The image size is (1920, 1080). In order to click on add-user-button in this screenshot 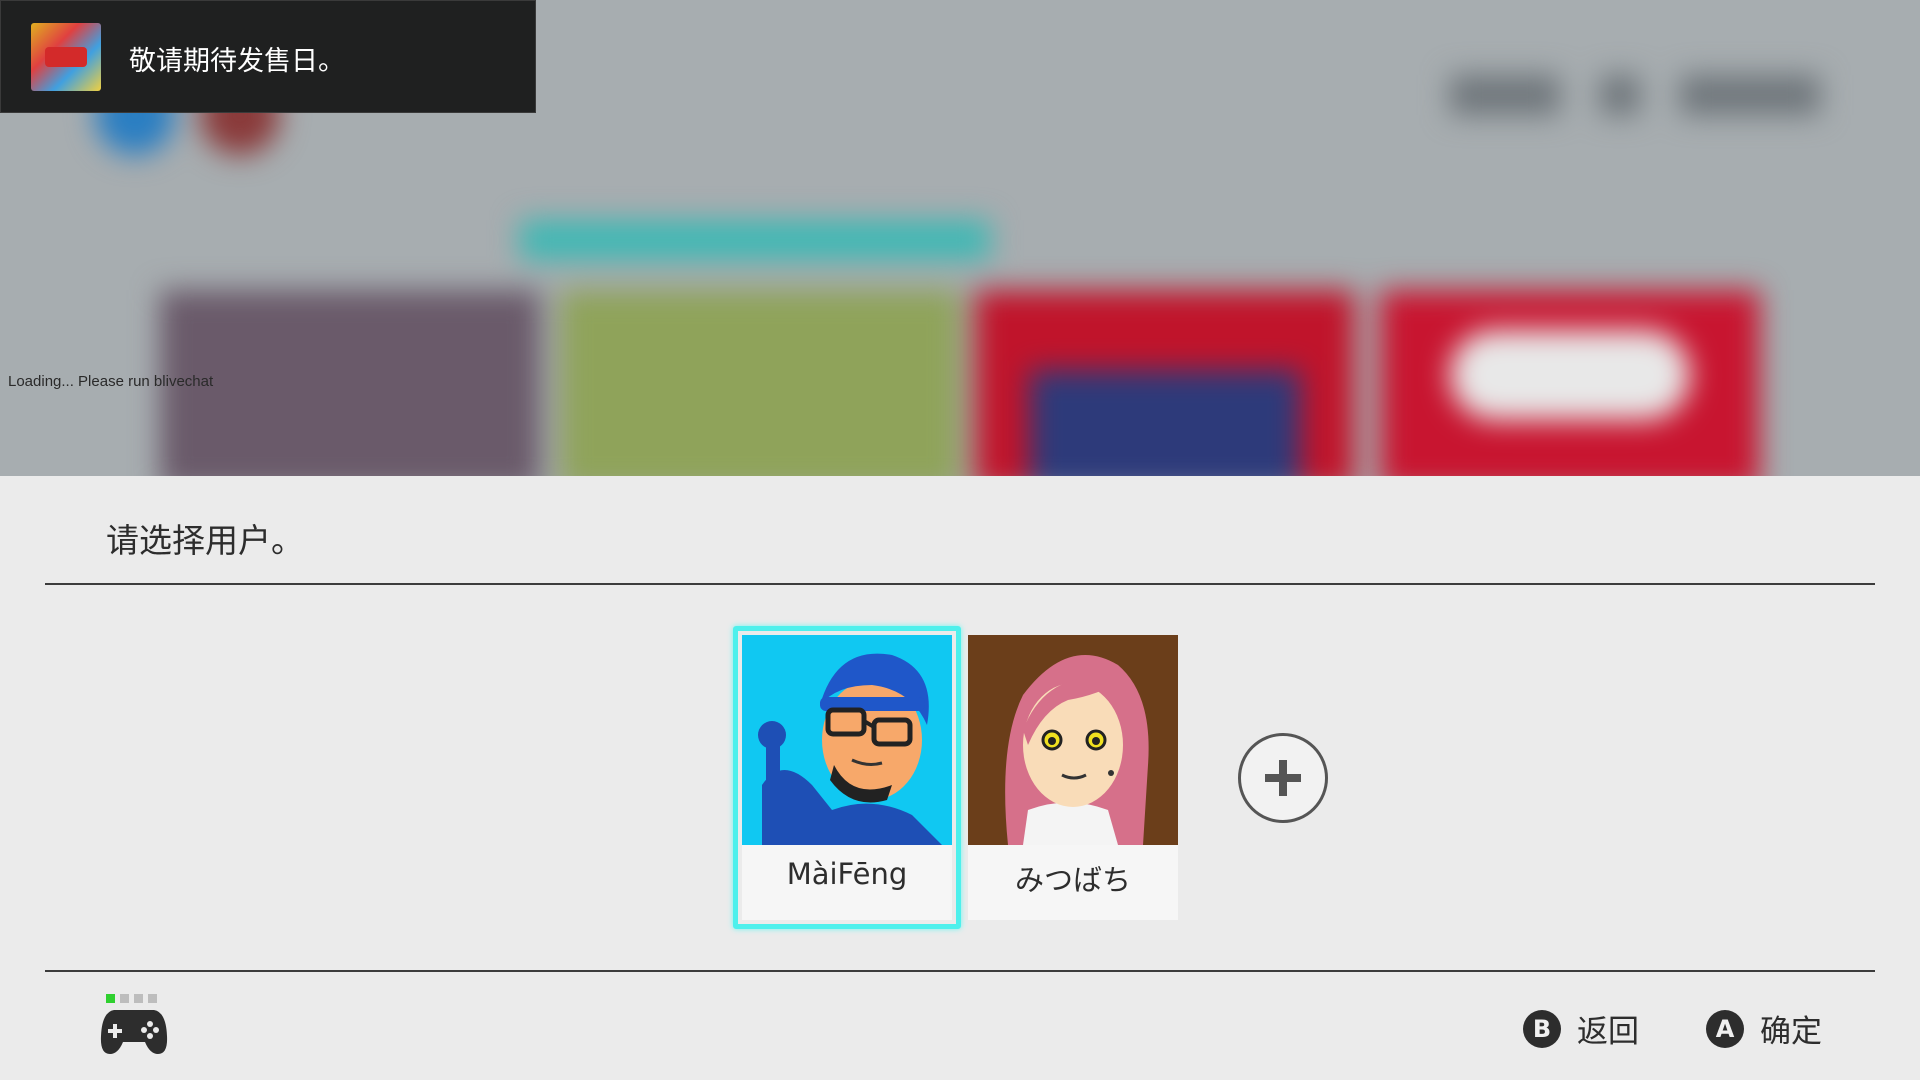, I will do `click(1283, 778)`.